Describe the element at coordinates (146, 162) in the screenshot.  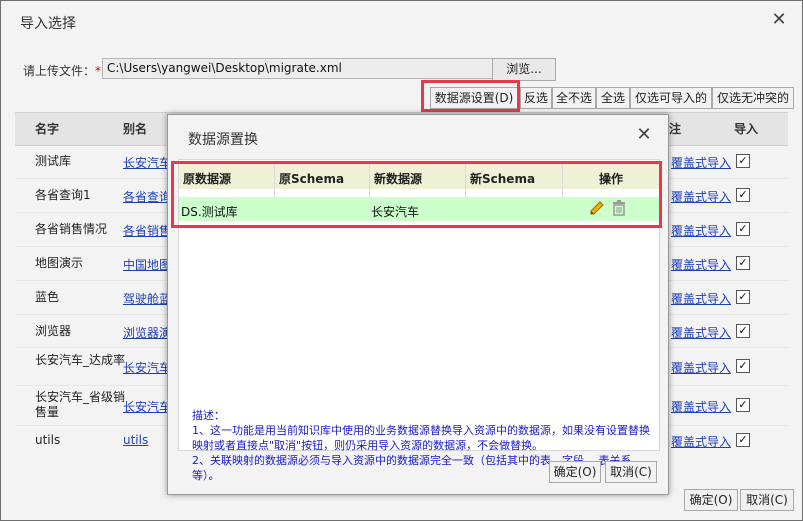
I see `row-alias-link: 长安汽车` at that location.